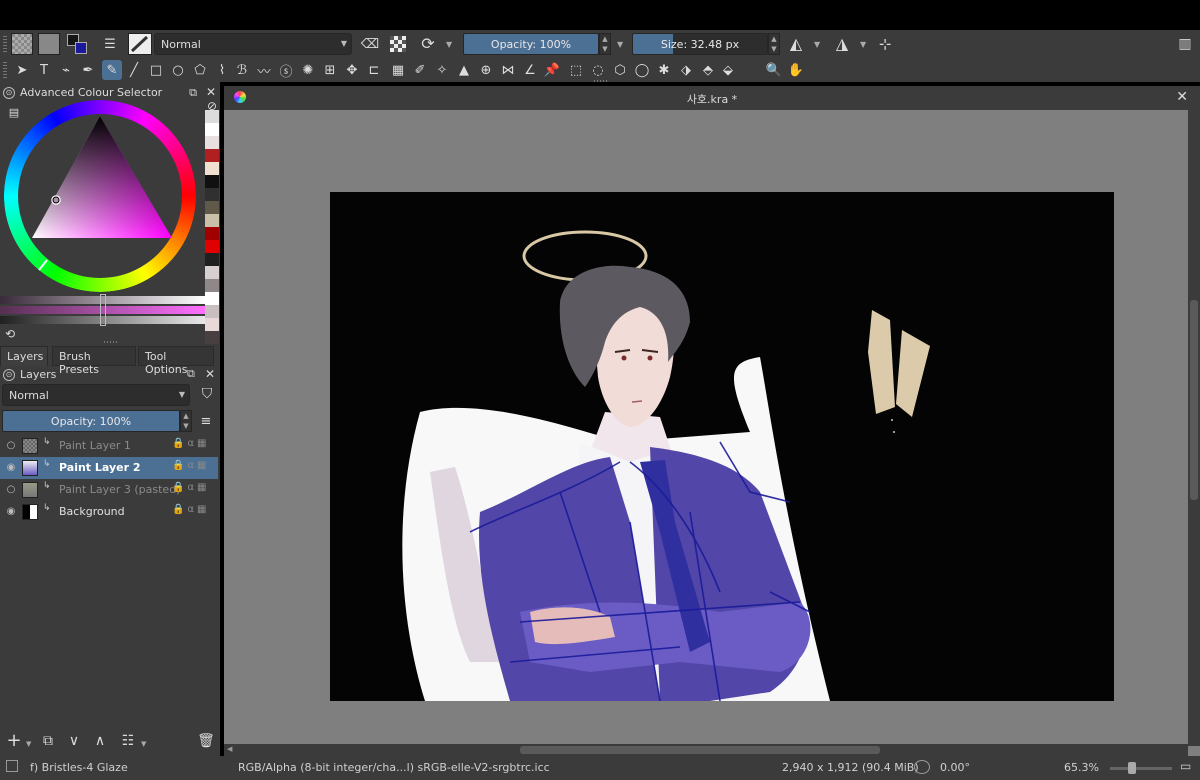  I want to click on refresh-icon: ⟲, so click(10, 334).